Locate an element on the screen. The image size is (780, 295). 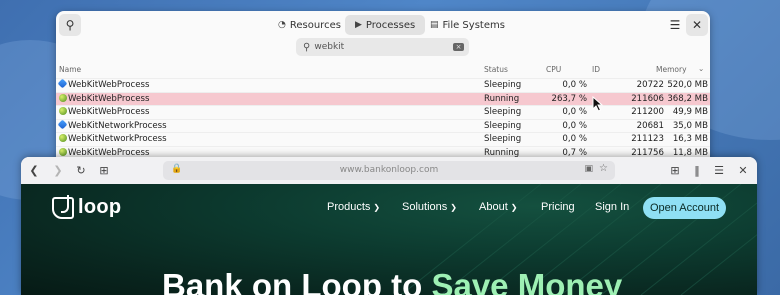
column-header-memory: Memory is located at coordinates (671, 69).